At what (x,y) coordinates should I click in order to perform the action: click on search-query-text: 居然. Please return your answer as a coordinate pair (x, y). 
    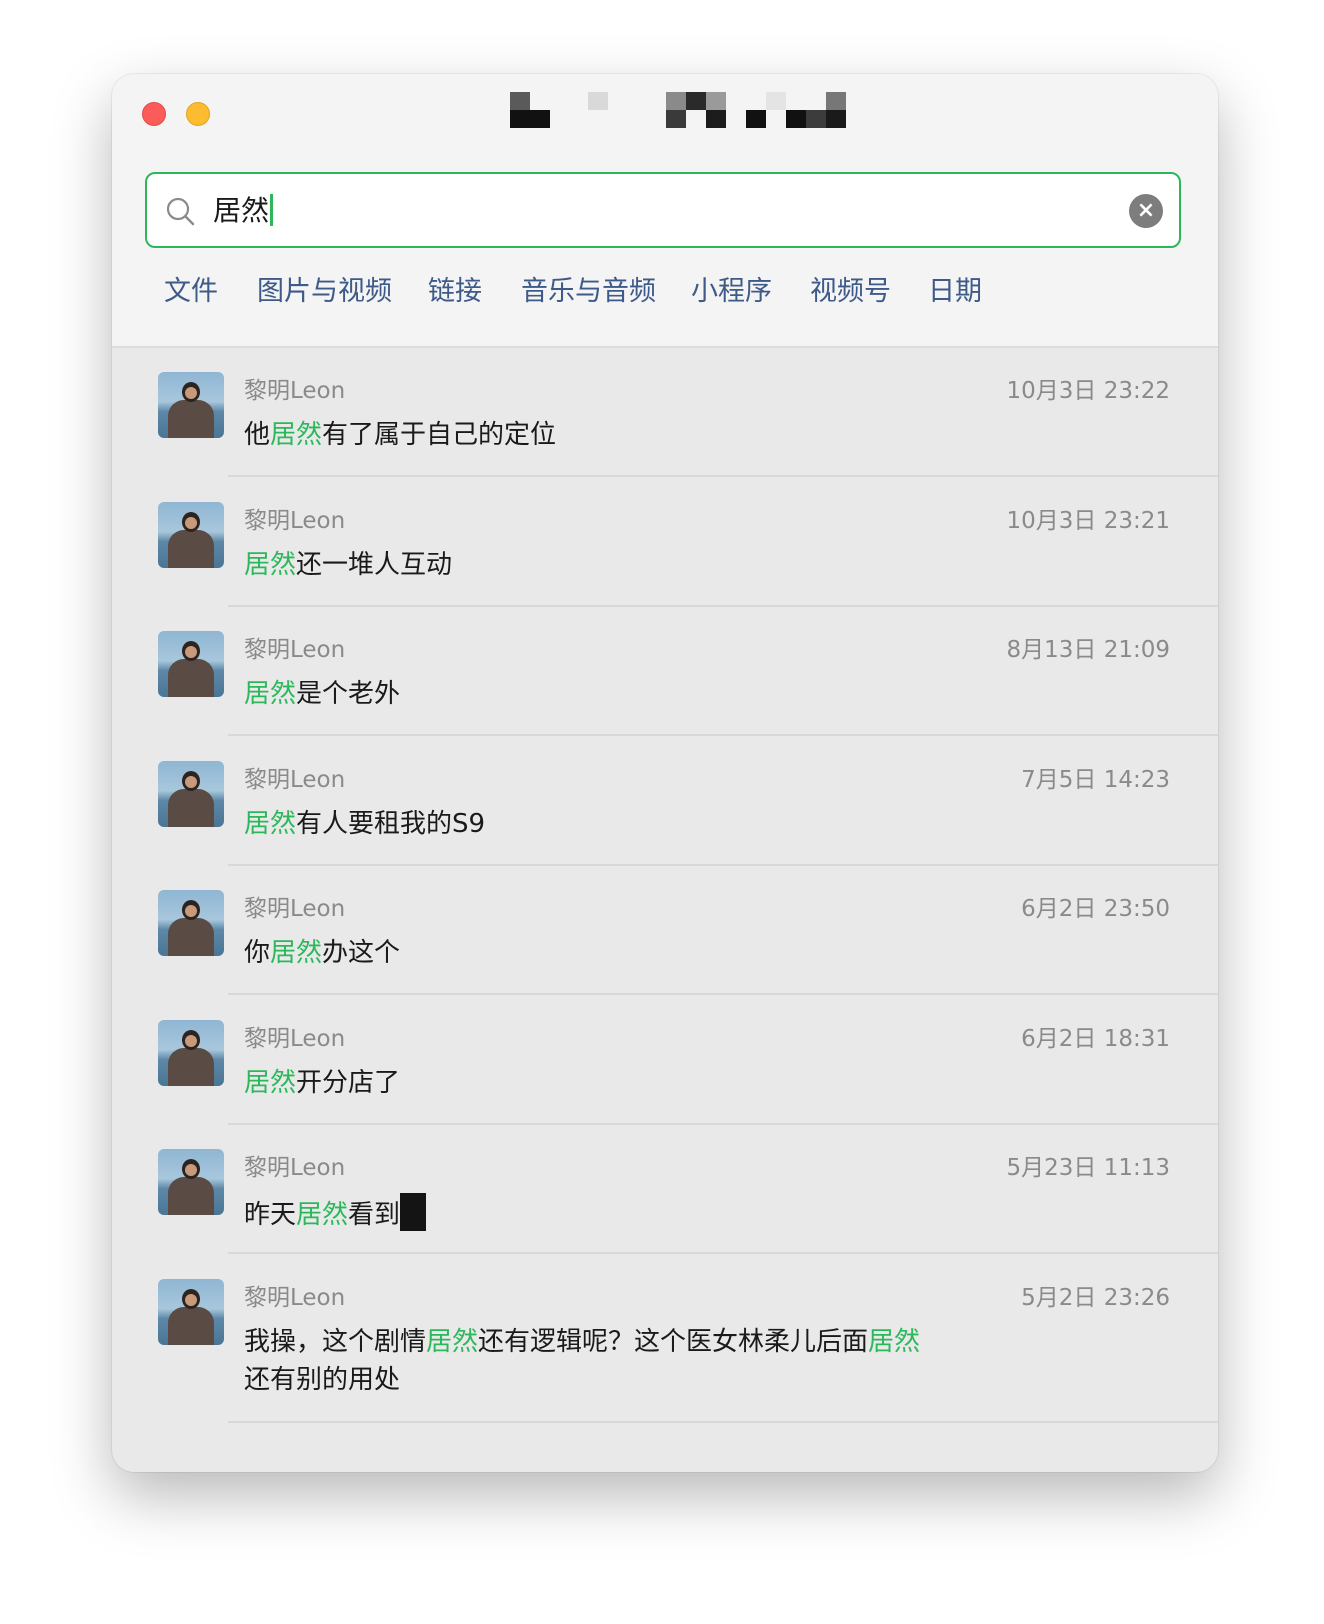
    Looking at the image, I should click on (243, 211).